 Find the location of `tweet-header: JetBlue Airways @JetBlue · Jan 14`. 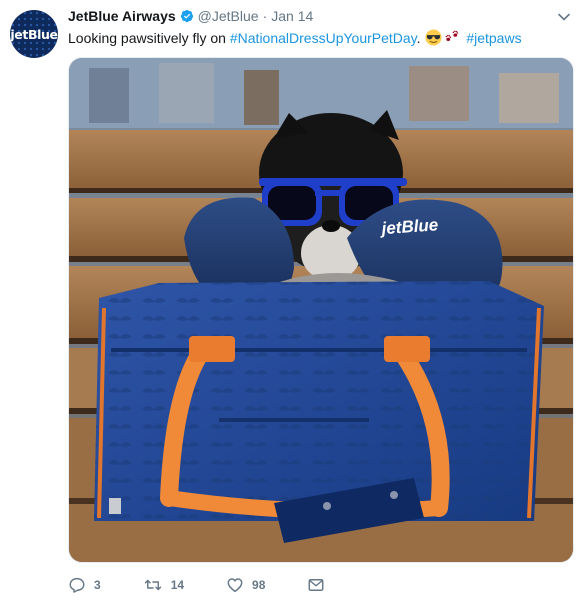

tweet-header: JetBlue Airways @JetBlue · Jan 14 is located at coordinates (190, 16).